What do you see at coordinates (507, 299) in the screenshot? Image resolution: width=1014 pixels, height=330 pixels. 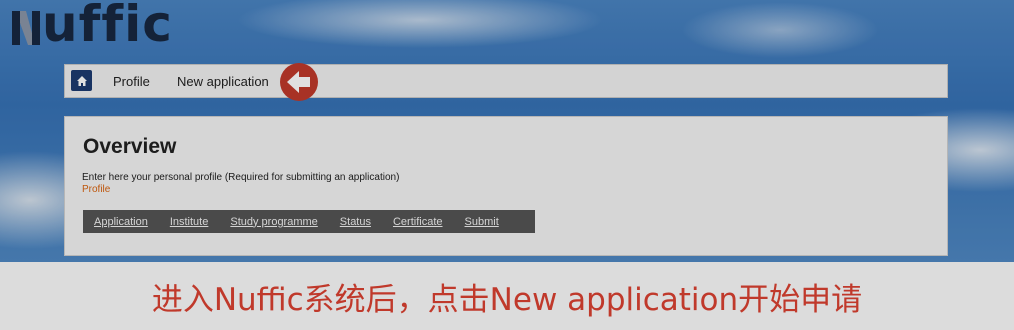 I see `instruction-caption: 进入Nuffic系统后，点击New application开始申请` at bounding box center [507, 299].